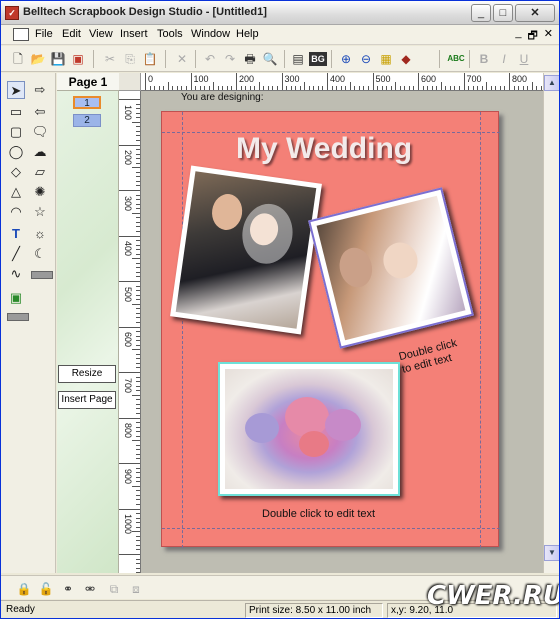 Image resolution: width=560 pixels, height=619 pixels. Describe the element at coordinates (44, 34) in the screenshot. I see `menu-file: File` at that location.